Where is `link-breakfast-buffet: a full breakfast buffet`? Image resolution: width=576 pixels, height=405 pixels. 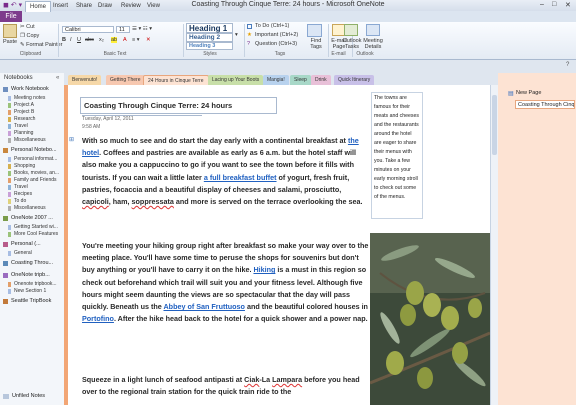
link-breakfast-buffet: a full breakfast buffet is located at coordinates (240, 177).